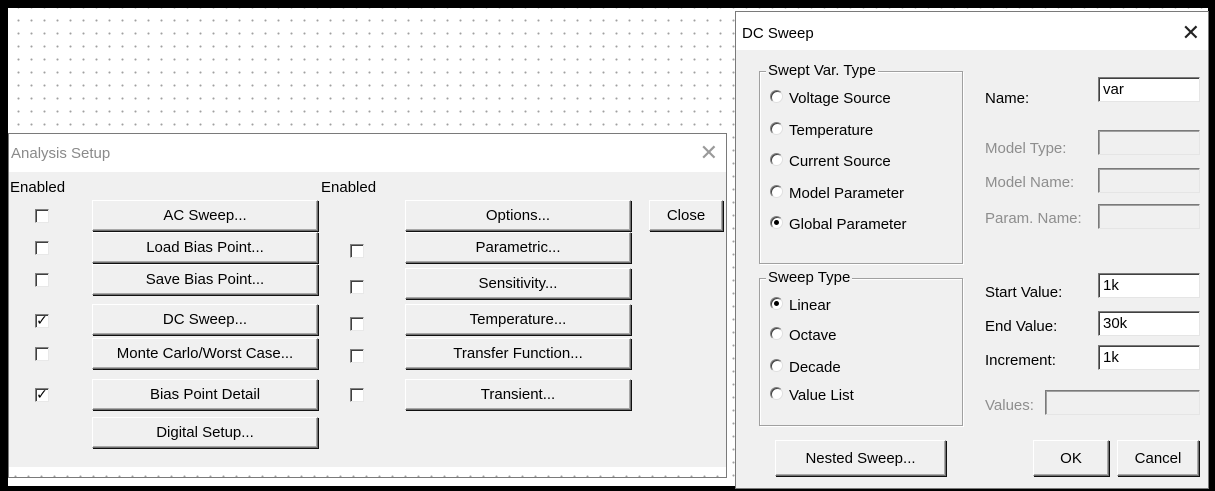 The width and height of the screenshot is (1215, 491). I want to click on radio-octave: Octave, so click(803, 337).